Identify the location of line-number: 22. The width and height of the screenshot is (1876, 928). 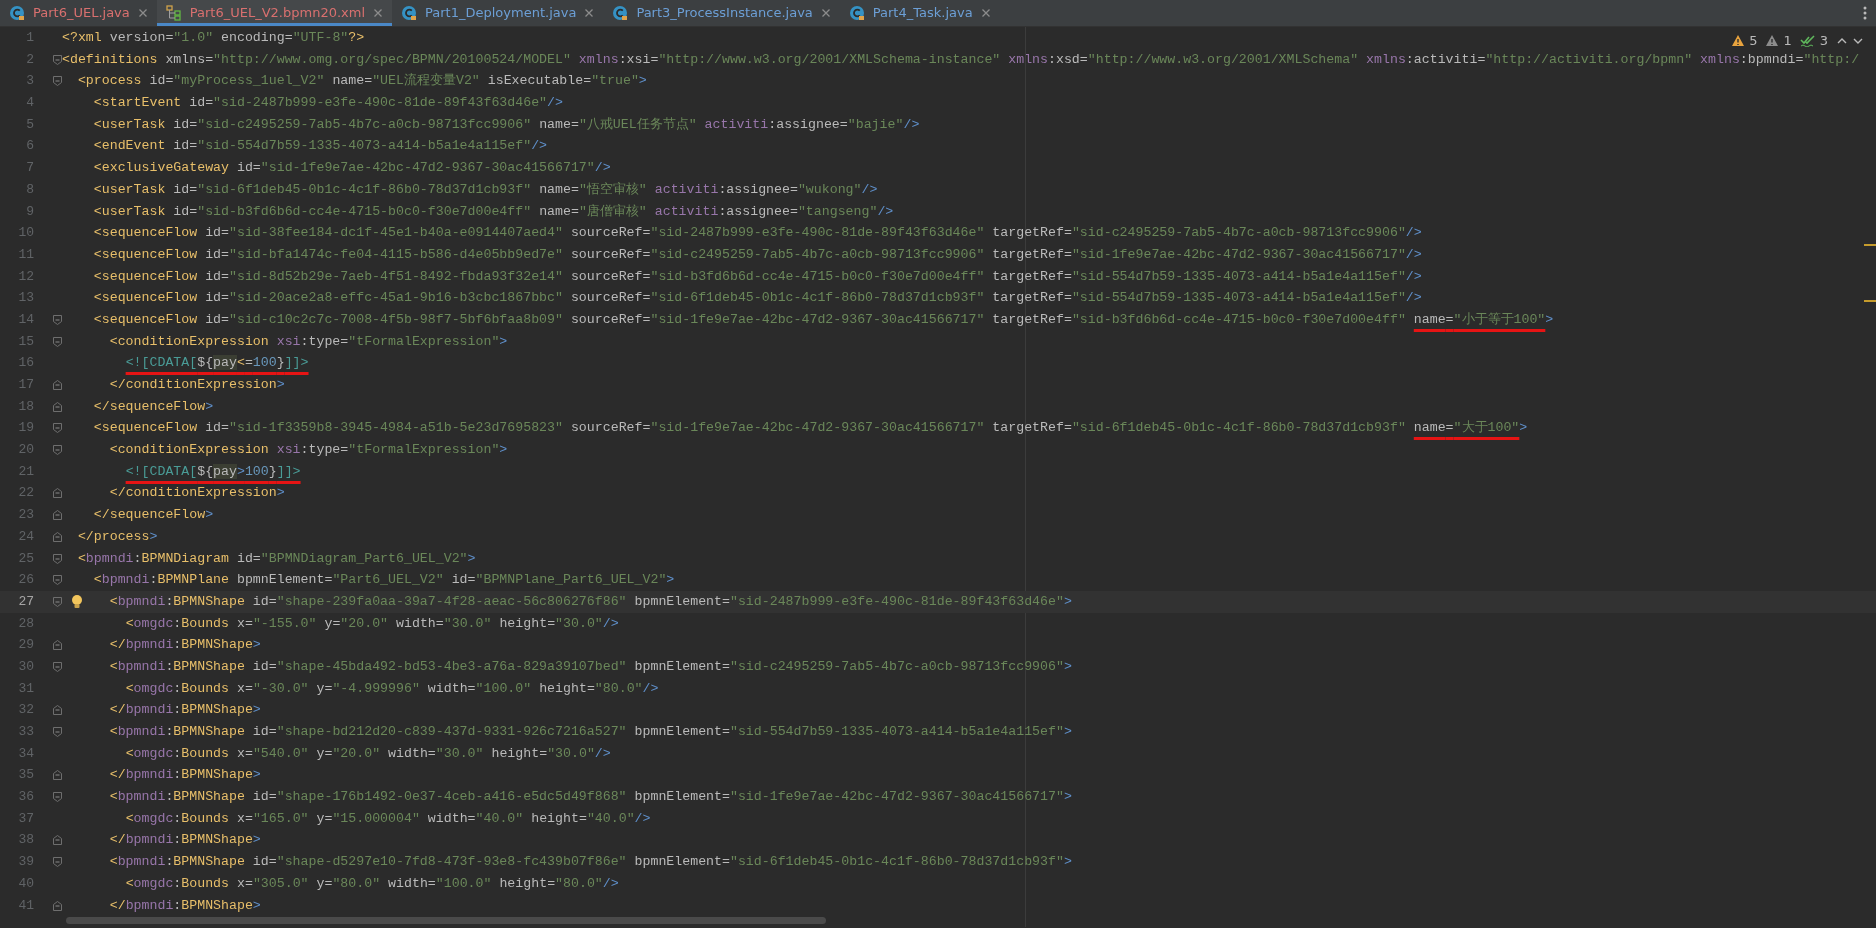
(25, 493).